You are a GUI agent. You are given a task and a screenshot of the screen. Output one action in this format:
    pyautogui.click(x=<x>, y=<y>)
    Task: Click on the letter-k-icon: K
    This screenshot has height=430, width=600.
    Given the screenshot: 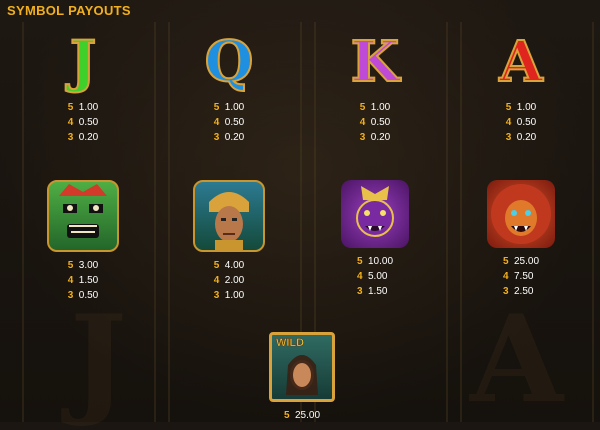 What is the action you would take?
    pyautogui.click(x=375, y=62)
    